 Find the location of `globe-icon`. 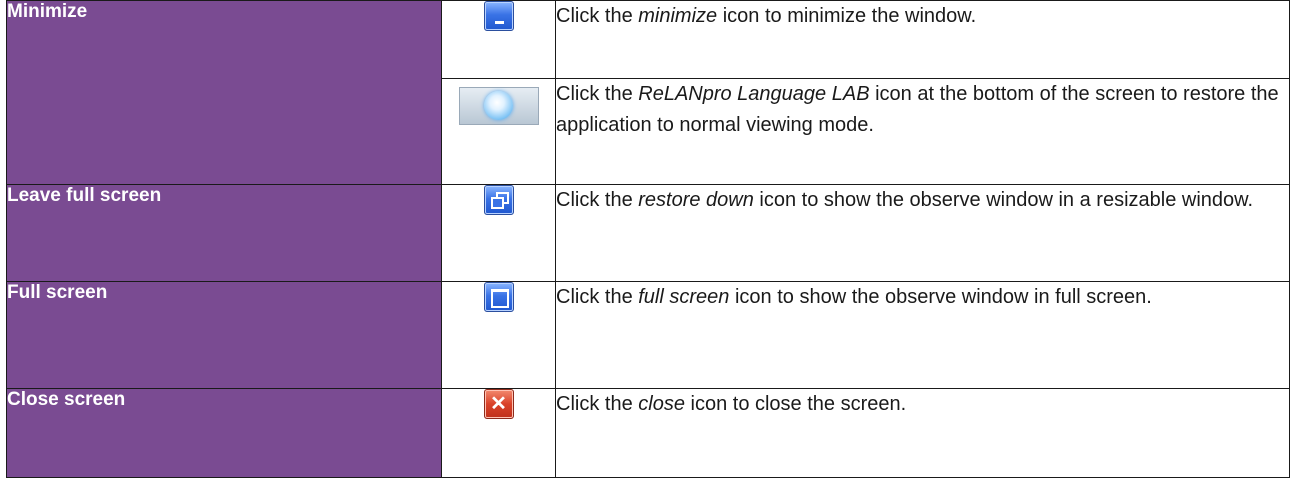

globe-icon is located at coordinates (498, 105).